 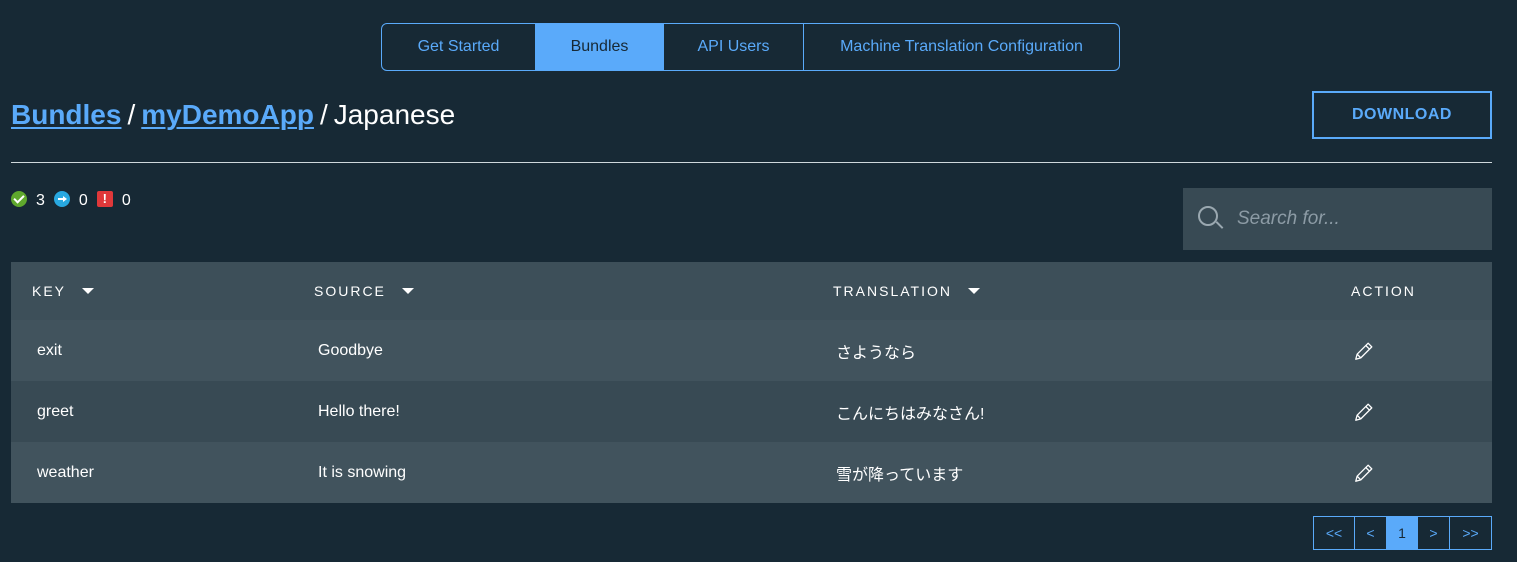 I want to click on breadcrumb-bundles-link: Bundles, so click(x=66, y=114).